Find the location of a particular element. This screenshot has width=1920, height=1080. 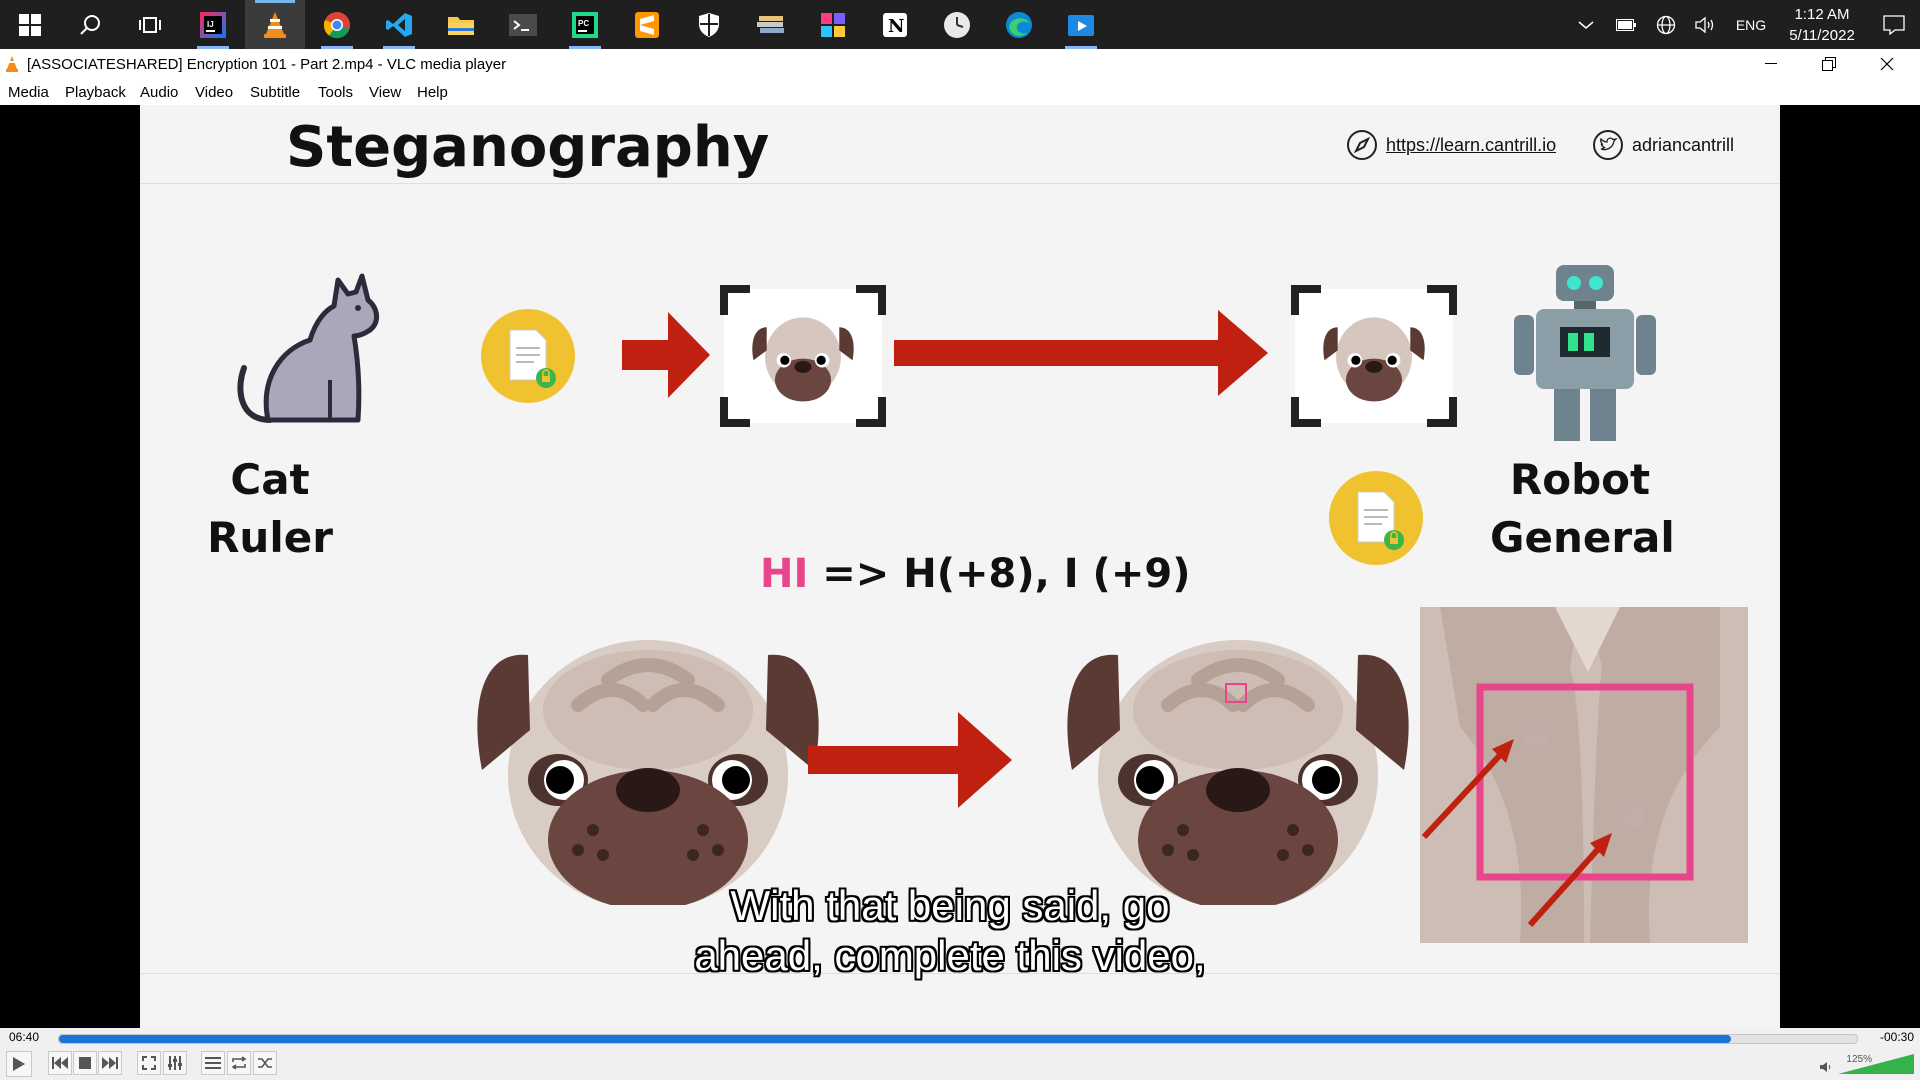

formula-hi: HI is located at coordinates (784, 574).